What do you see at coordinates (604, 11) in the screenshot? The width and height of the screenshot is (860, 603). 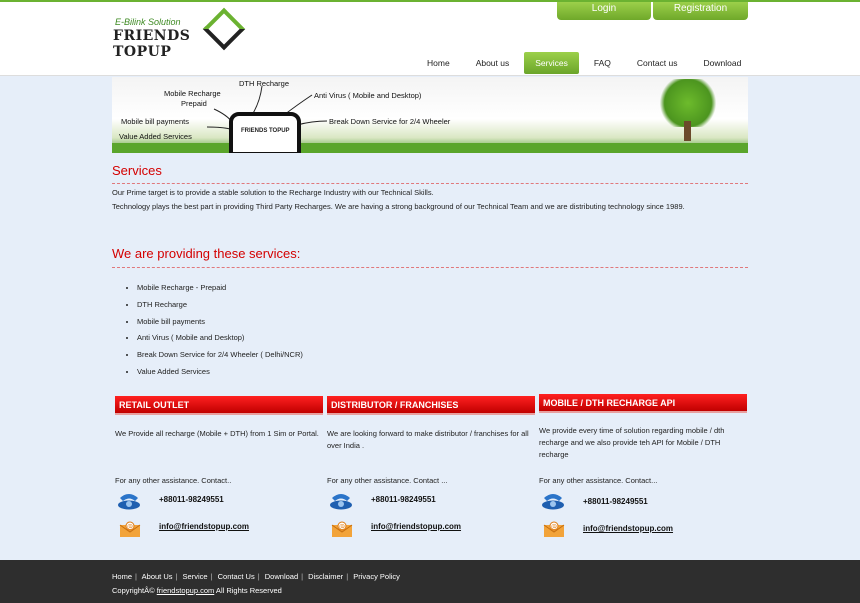 I see `login-button: Login` at bounding box center [604, 11].